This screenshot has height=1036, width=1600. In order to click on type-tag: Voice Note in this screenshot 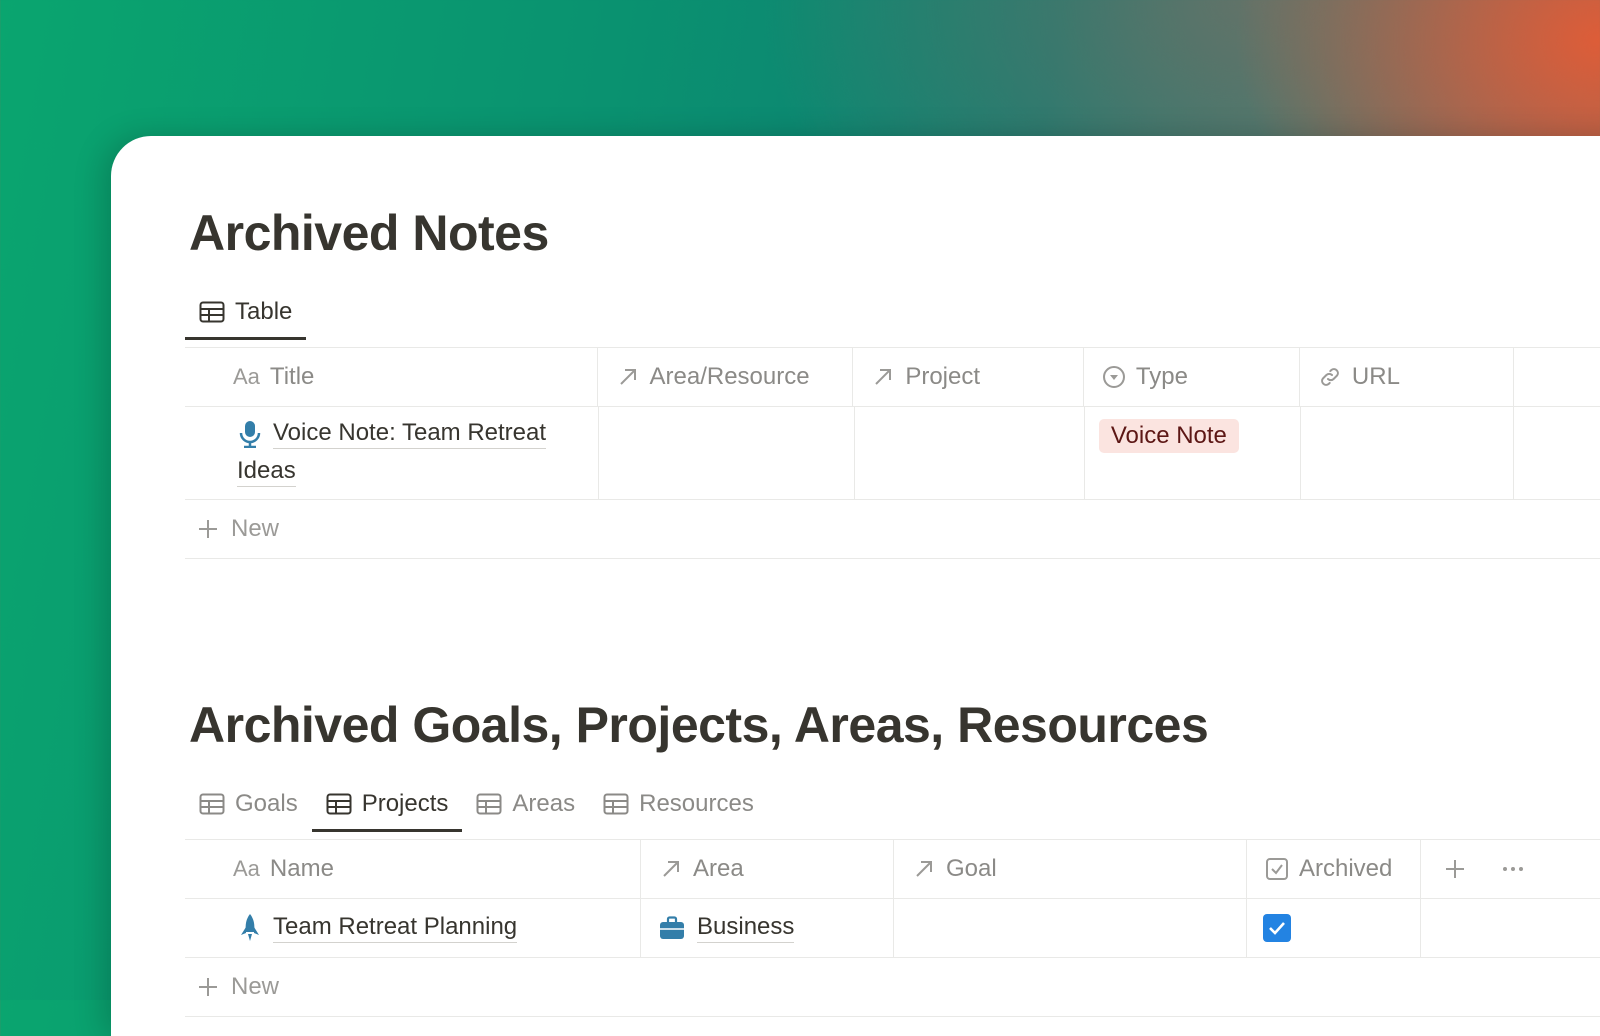, I will do `click(1168, 436)`.